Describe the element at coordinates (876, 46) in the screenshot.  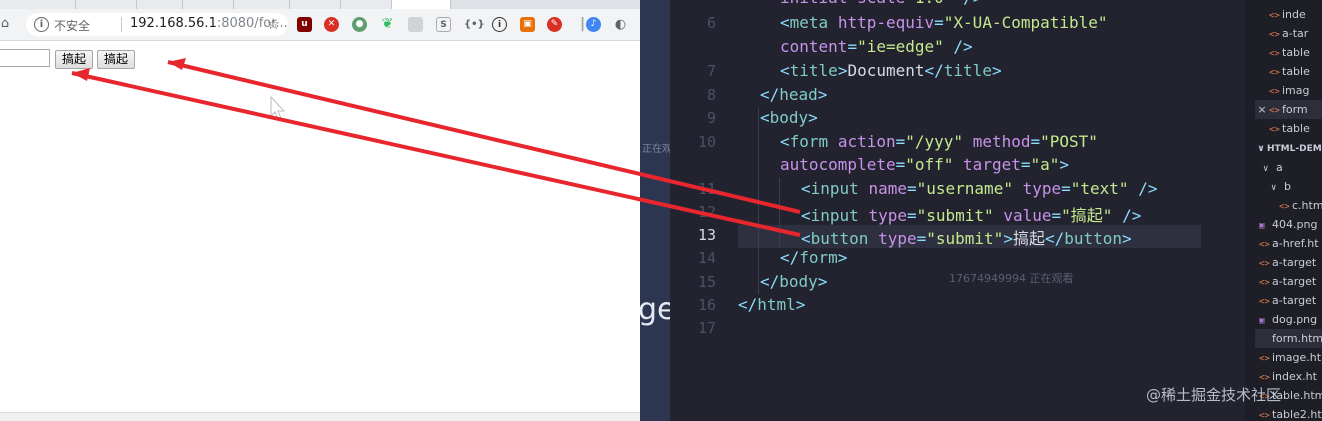
I see `code-line: content="ie=edge" />` at that location.